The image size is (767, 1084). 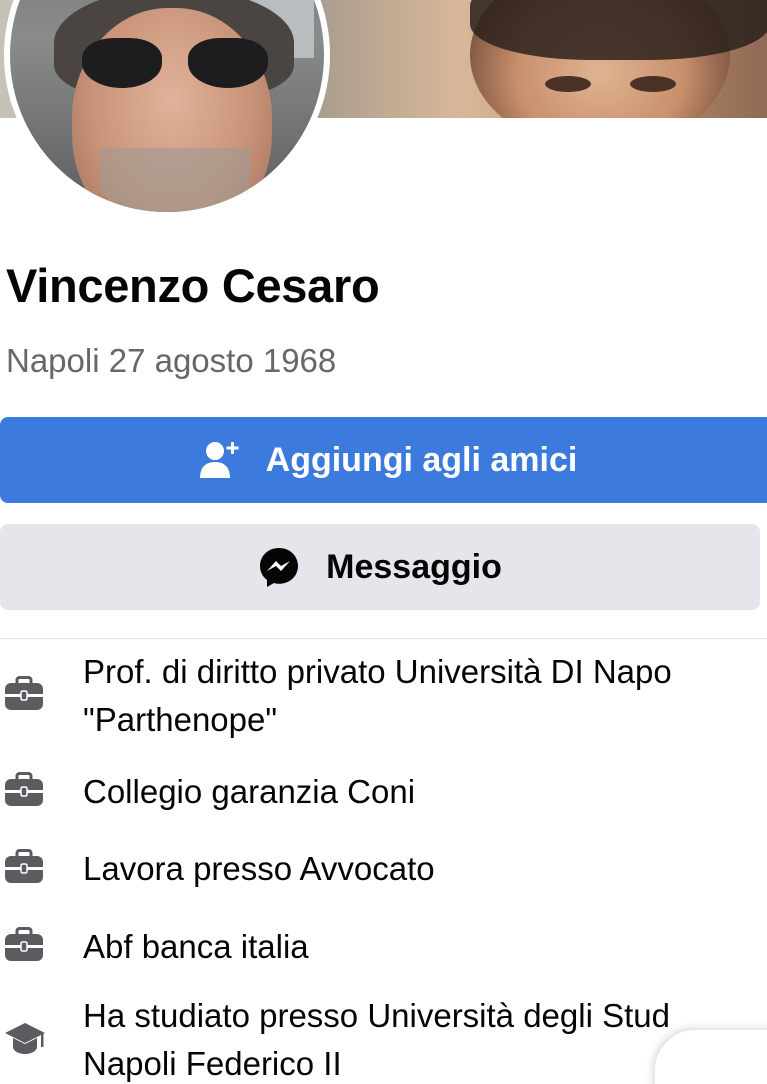 What do you see at coordinates (228, 63) in the screenshot?
I see `avatar-lens-right` at bounding box center [228, 63].